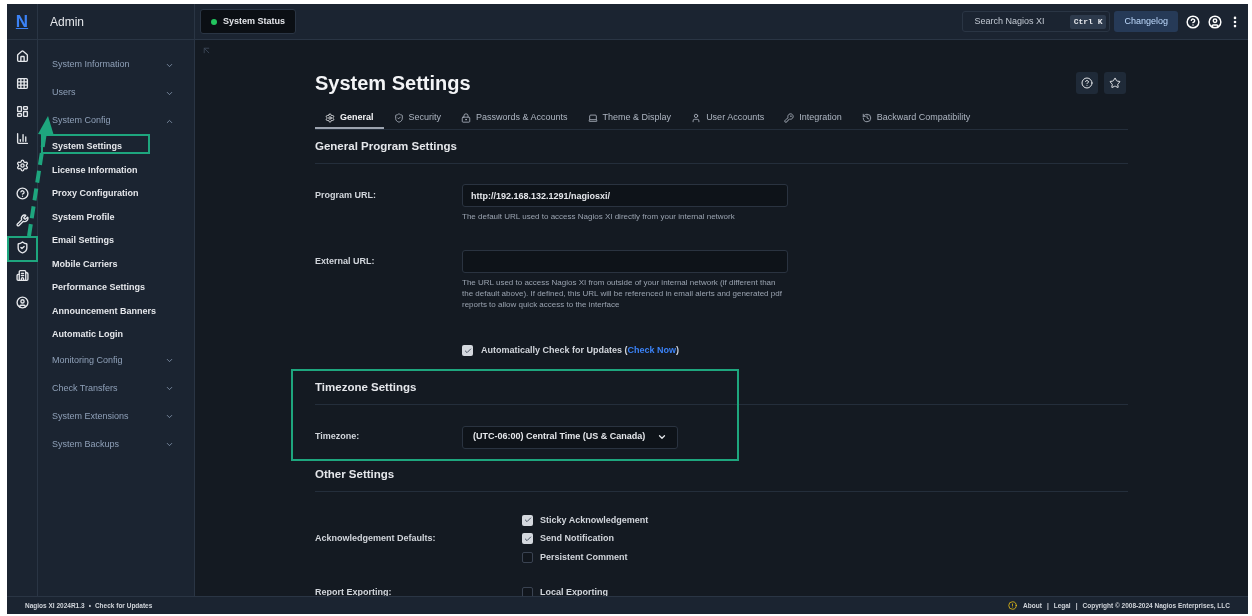 The width and height of the screenshot is (1252, 616). What do you see at coordinates (22, 21) in the screenshot?
I see `logo: N` at bounding box center [22, 21].